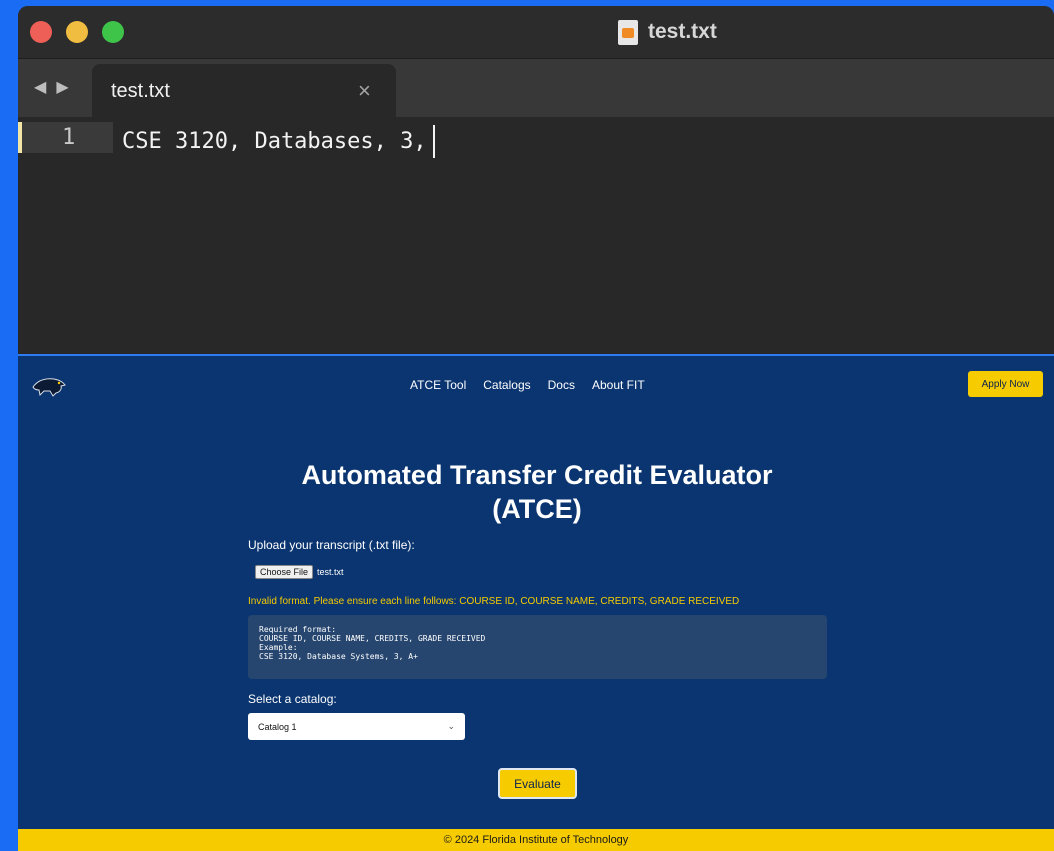  Describe the element at coordinates (53, 87) in the screenshot. I see `tab-navigation: ◀ ▶` at that location.